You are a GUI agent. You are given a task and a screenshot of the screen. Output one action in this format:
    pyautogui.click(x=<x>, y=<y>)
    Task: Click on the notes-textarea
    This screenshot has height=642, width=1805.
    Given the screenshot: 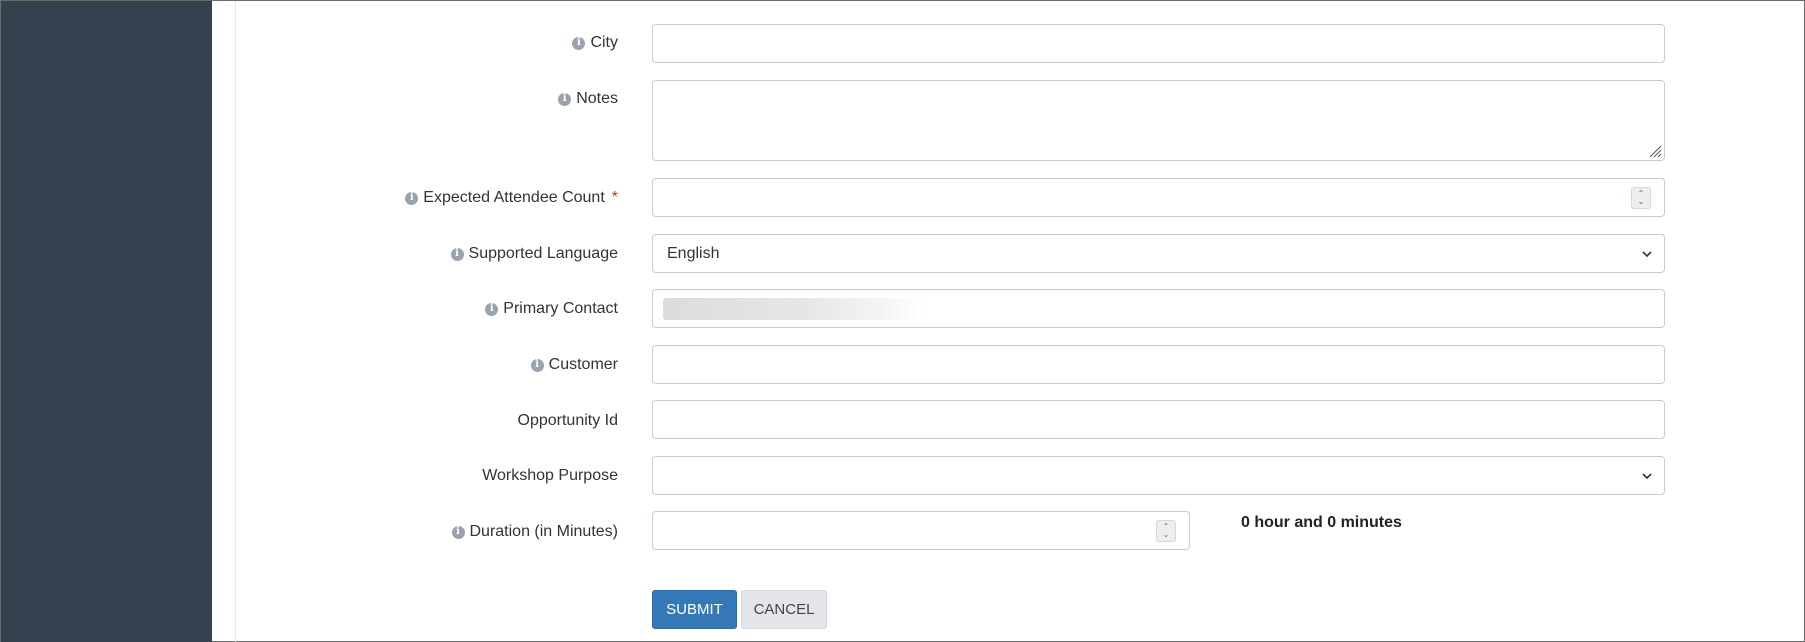 What is the action you would take?
    pyautogui.click(x=1158, y=120)
    